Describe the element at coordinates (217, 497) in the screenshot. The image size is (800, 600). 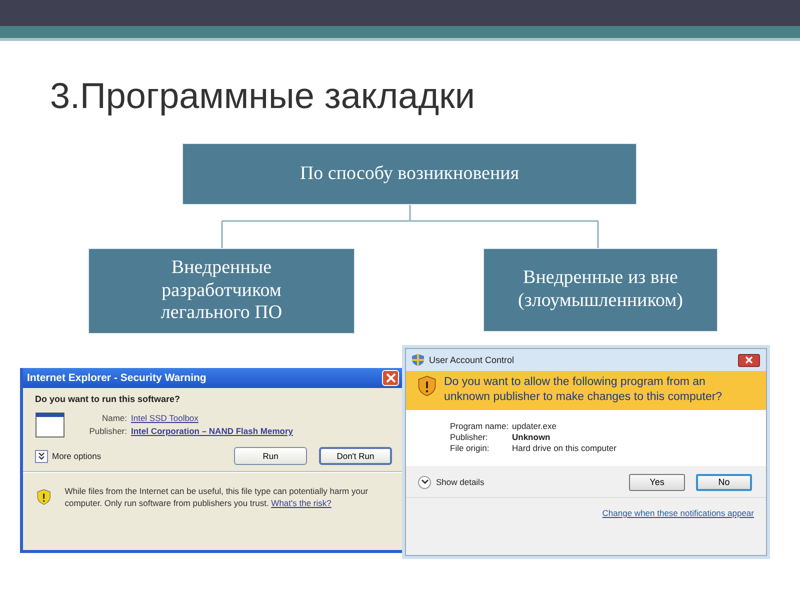
I see `warning-message: While files from the Internet can be useful, this file type can potentially harm your computer. Only run software from publishers you trust. What's the risk?` at that location.